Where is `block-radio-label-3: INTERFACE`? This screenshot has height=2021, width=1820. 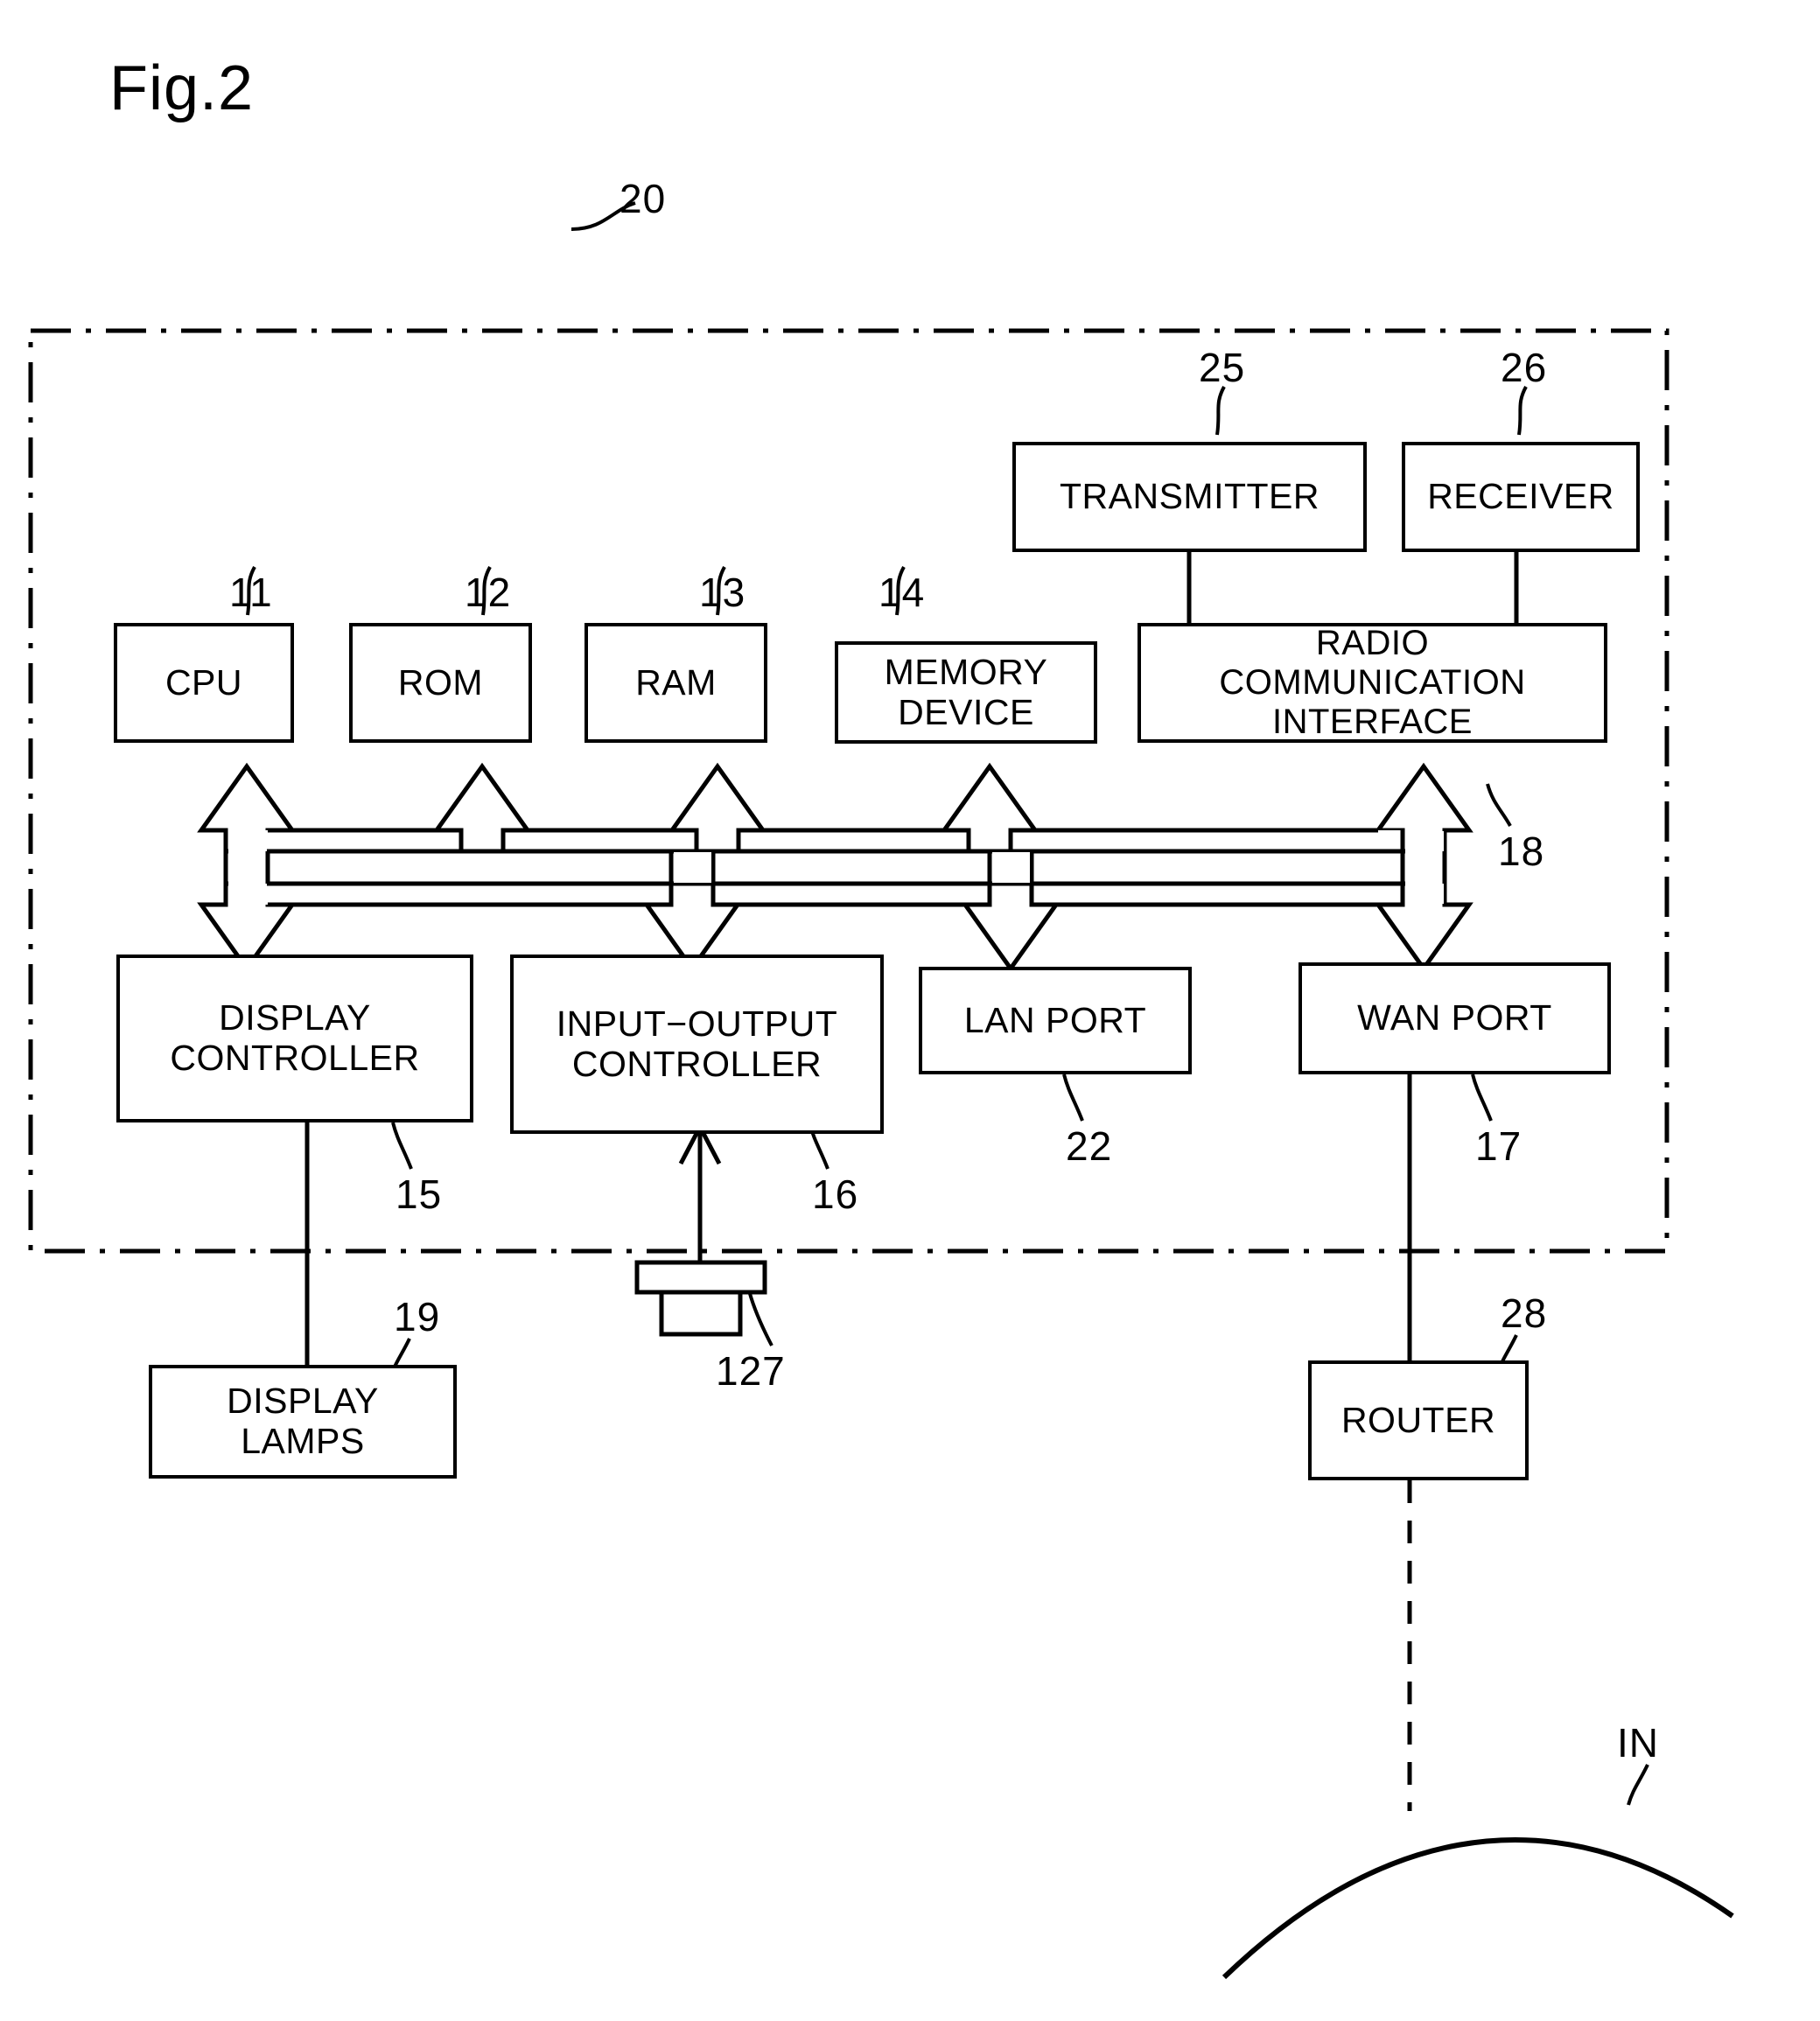
block-radio-label-3: INTERFACE is located at coordinates (1372, 721).